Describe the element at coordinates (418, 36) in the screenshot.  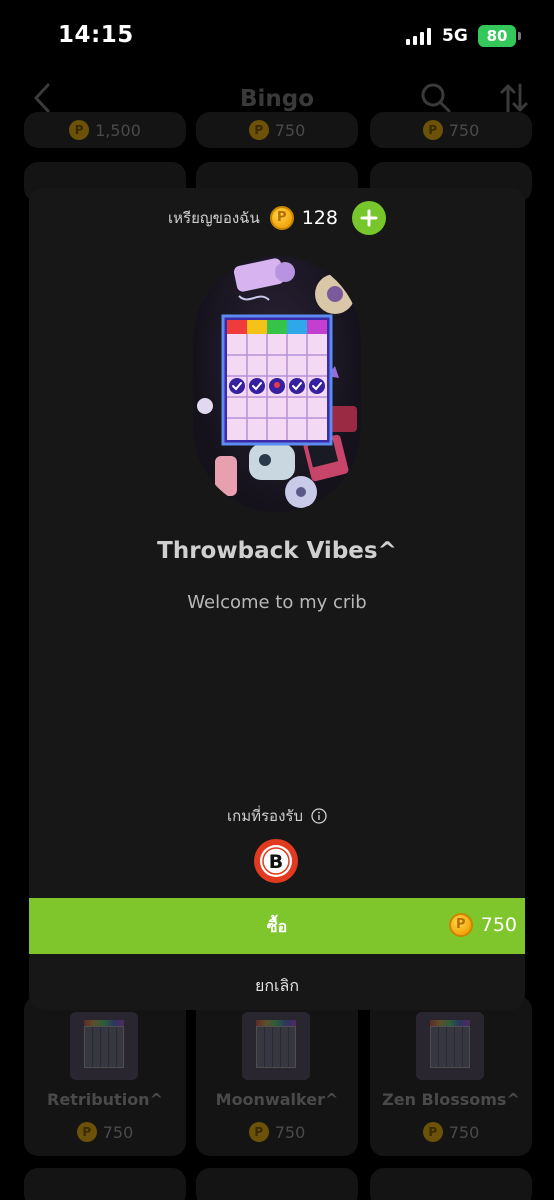
I see `cellular-signal-icon` at that location.